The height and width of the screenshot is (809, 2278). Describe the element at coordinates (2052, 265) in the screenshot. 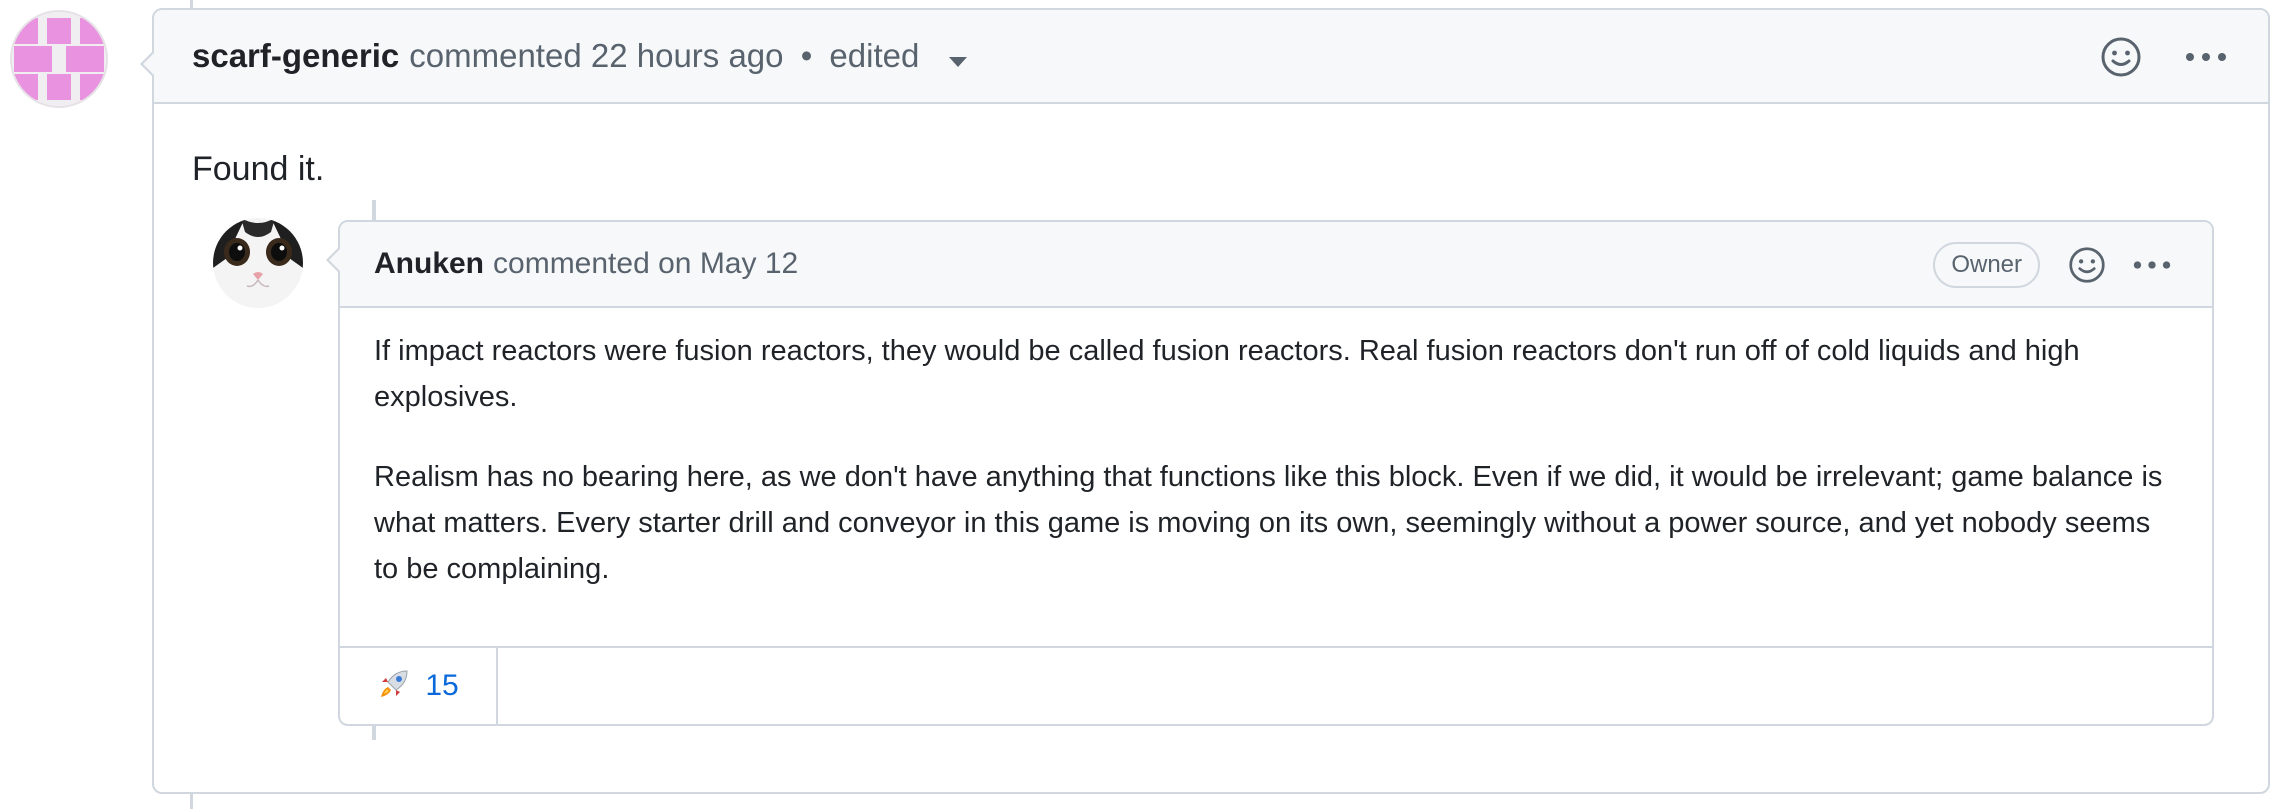

I see `quoted-comment-actions: Owner` at that location.